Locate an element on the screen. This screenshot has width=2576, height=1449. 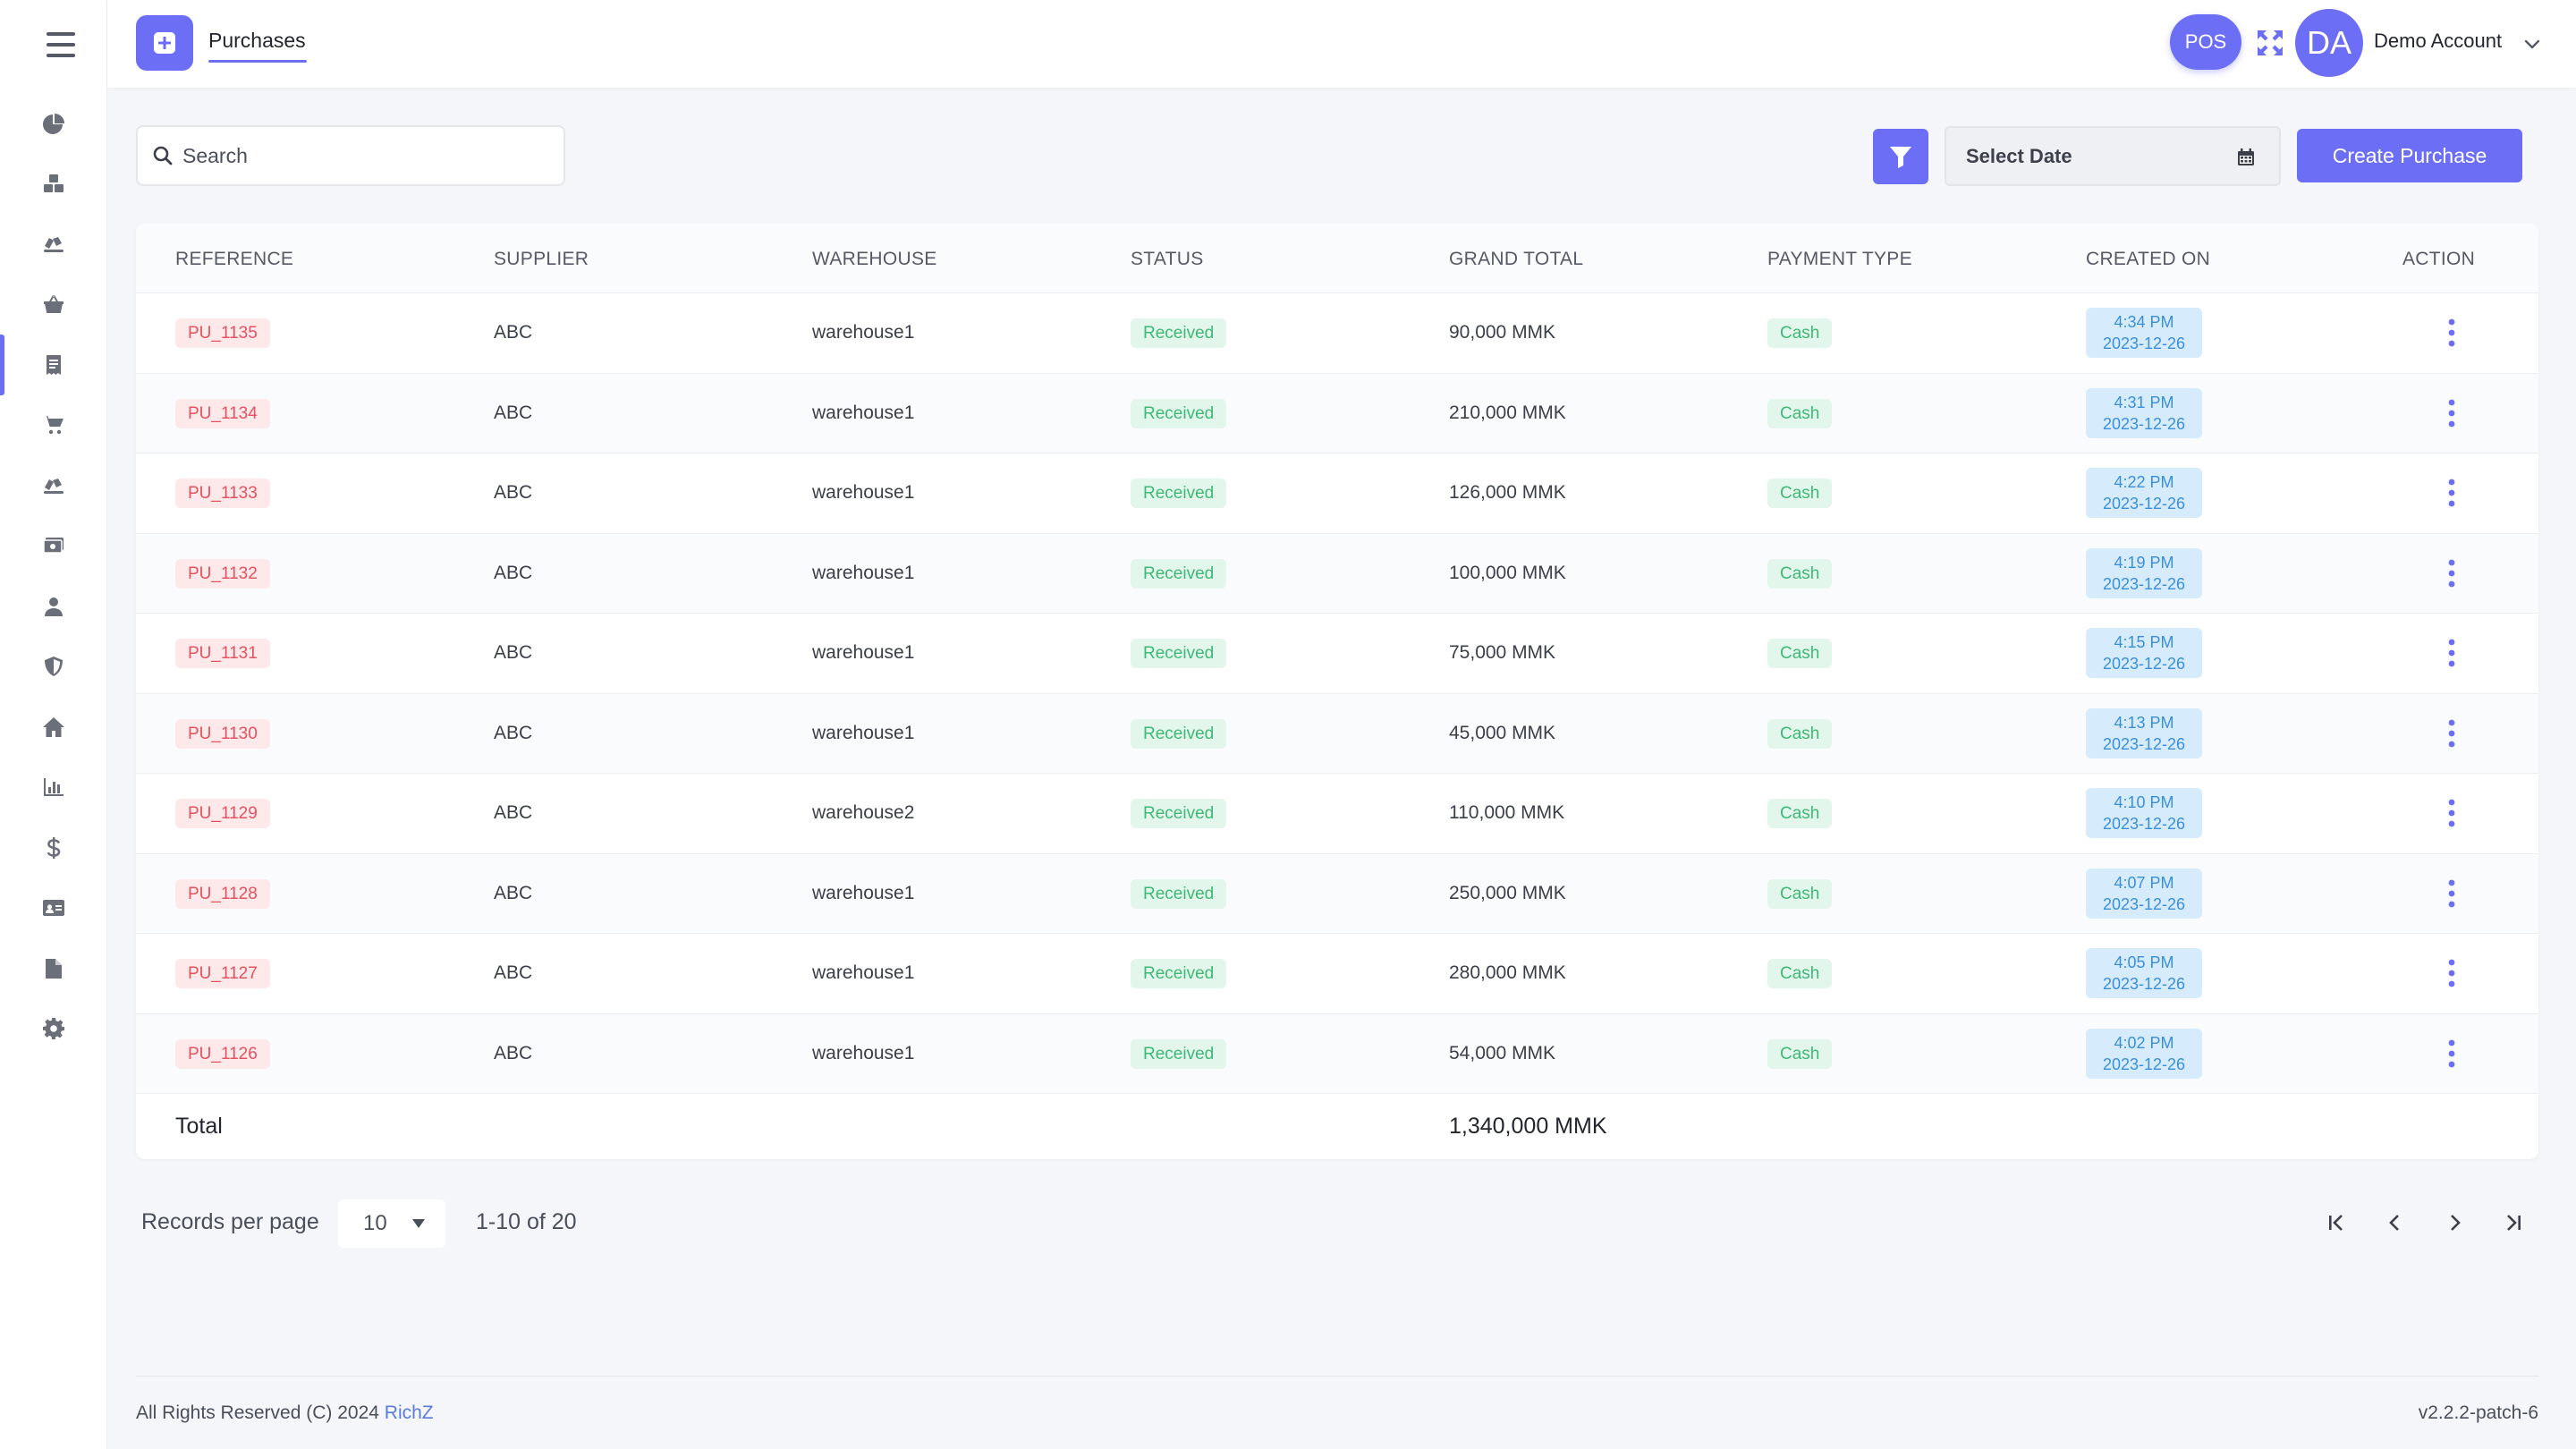
sidebar-item-reports is located at coordinates (53, 788).